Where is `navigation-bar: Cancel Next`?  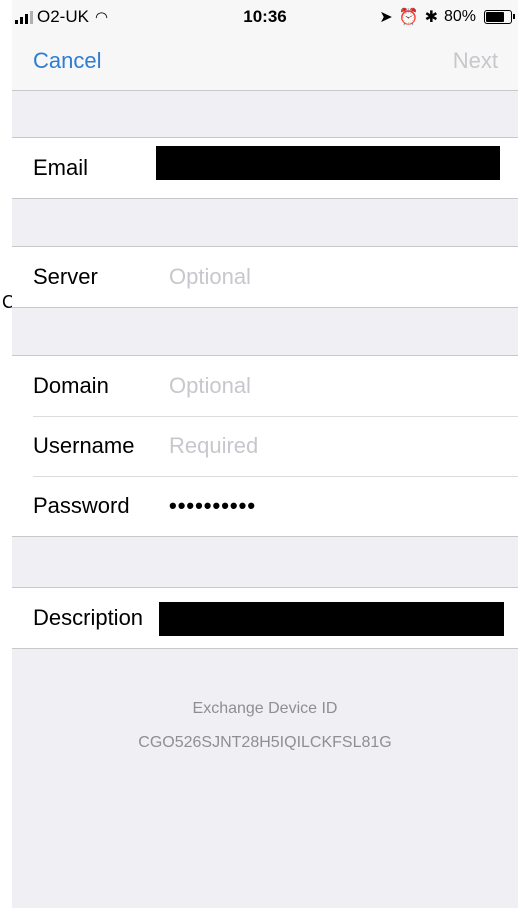 navigation-bar: Cancel Next is located at coordinates (265, 64).